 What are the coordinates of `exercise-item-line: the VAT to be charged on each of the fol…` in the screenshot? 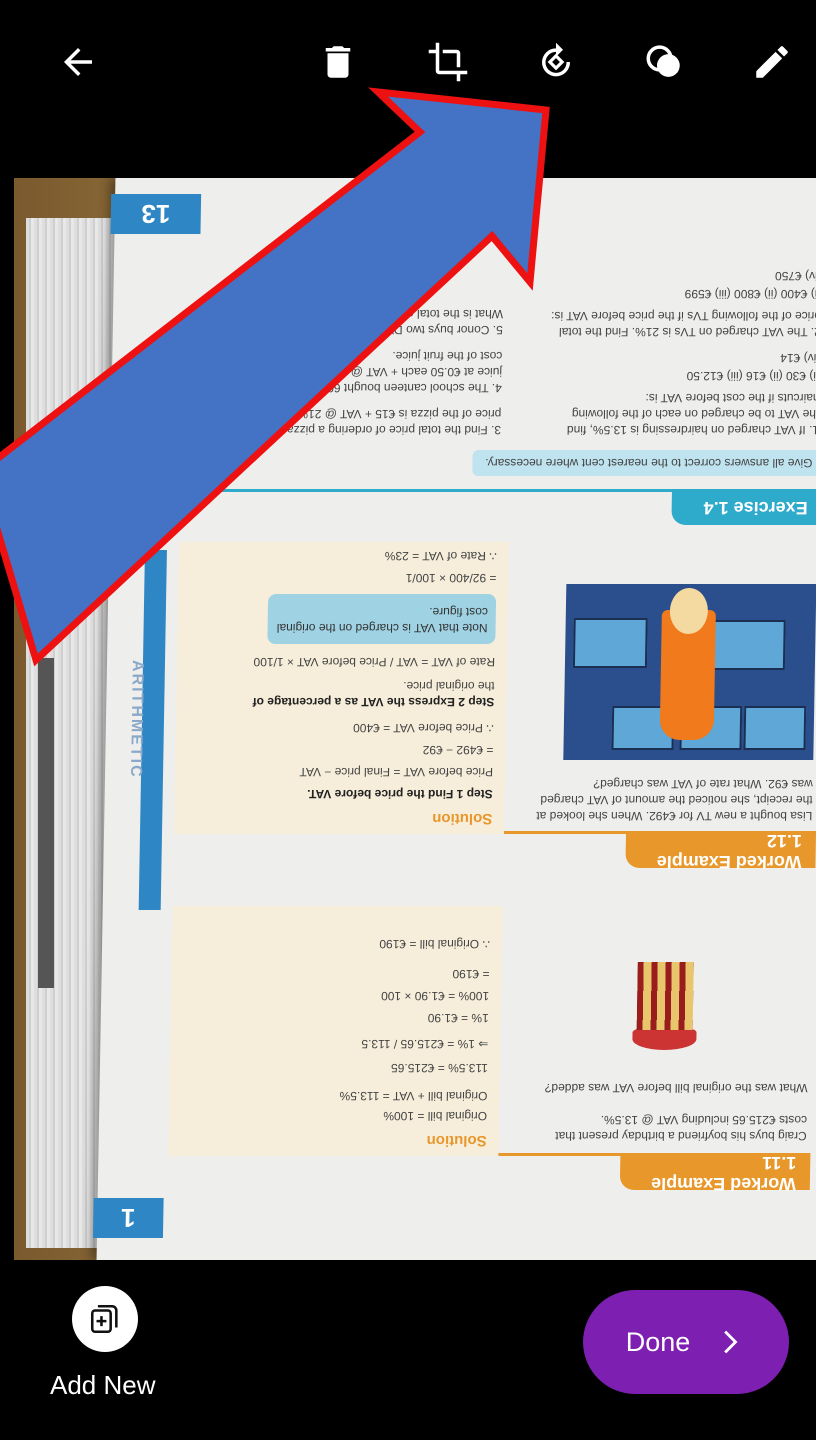 It's located at (693, 414).